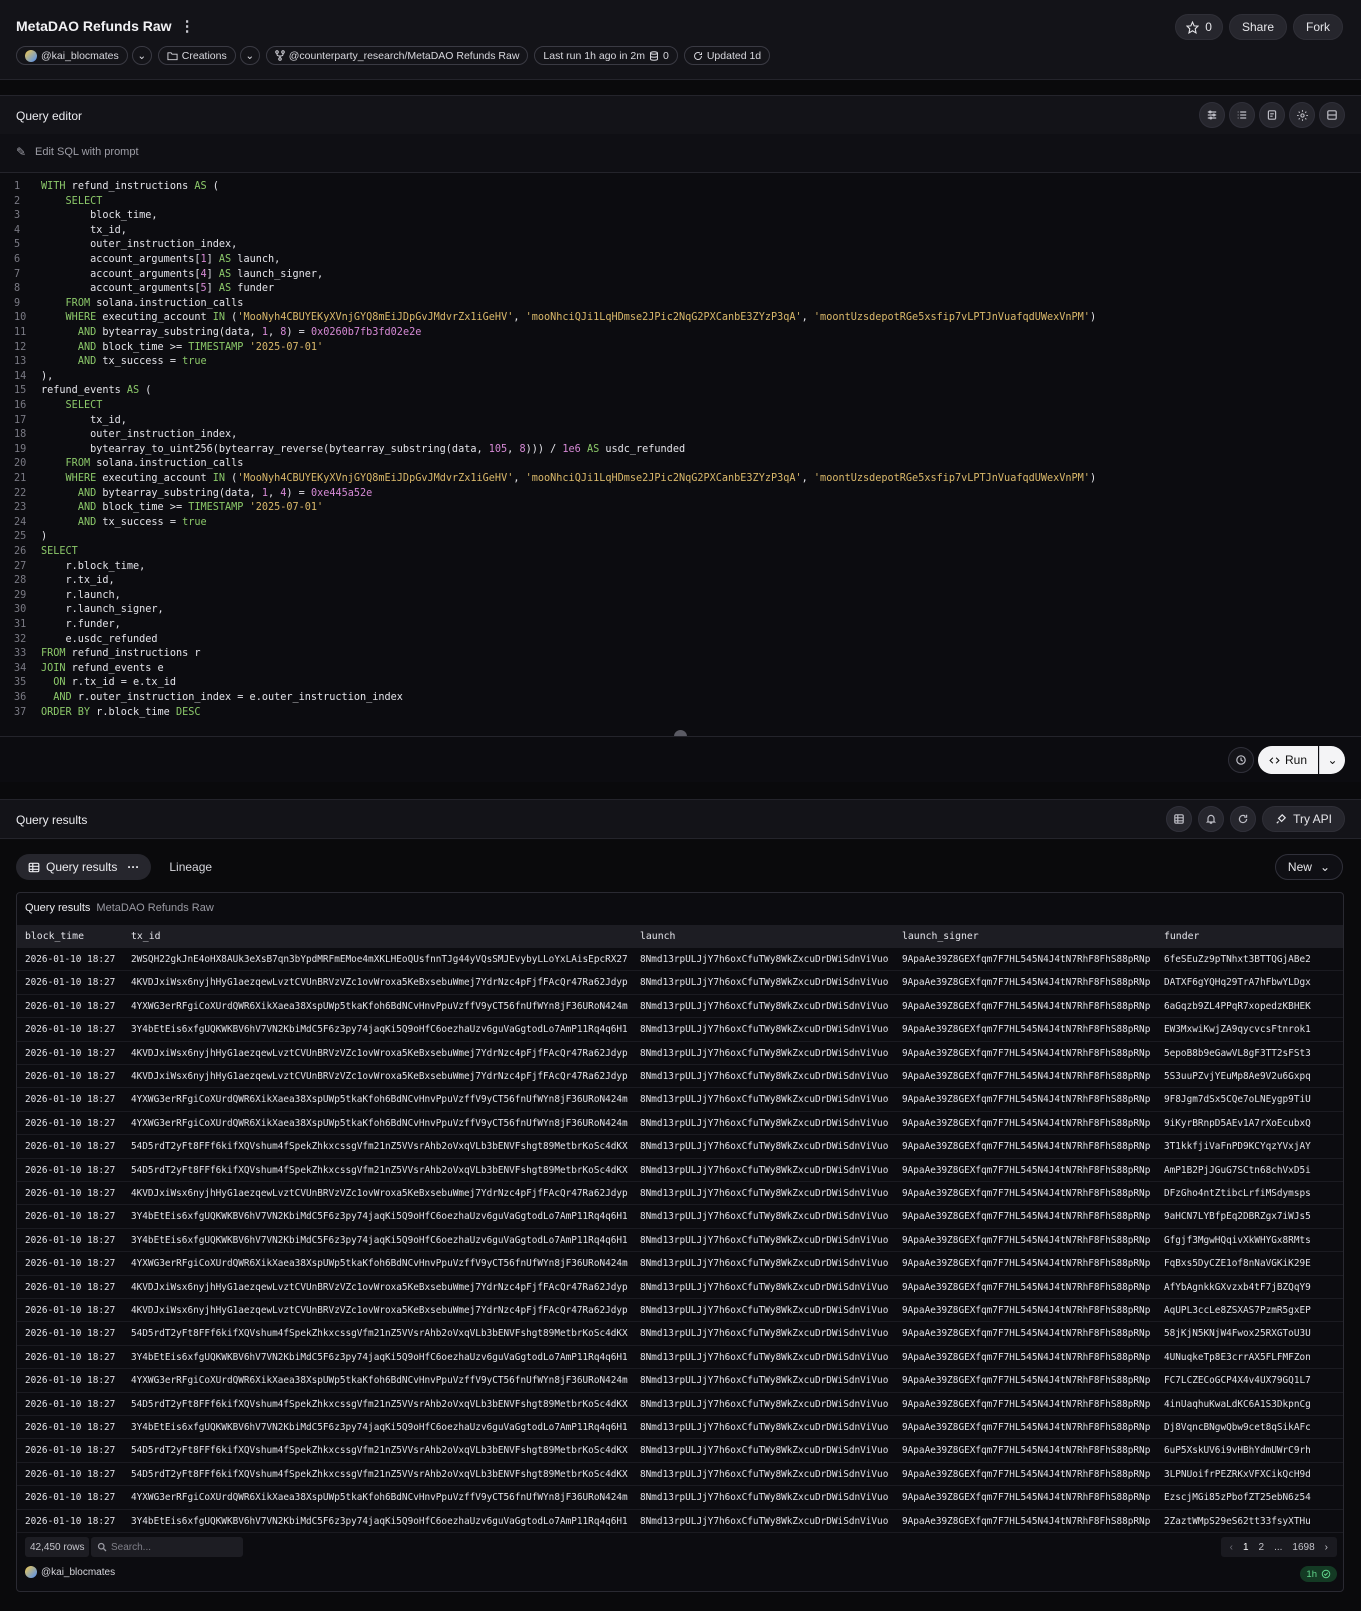  Describe the element at coordinates (204, 55) in the screenshot. I see `collection-name: Creations` at that location.